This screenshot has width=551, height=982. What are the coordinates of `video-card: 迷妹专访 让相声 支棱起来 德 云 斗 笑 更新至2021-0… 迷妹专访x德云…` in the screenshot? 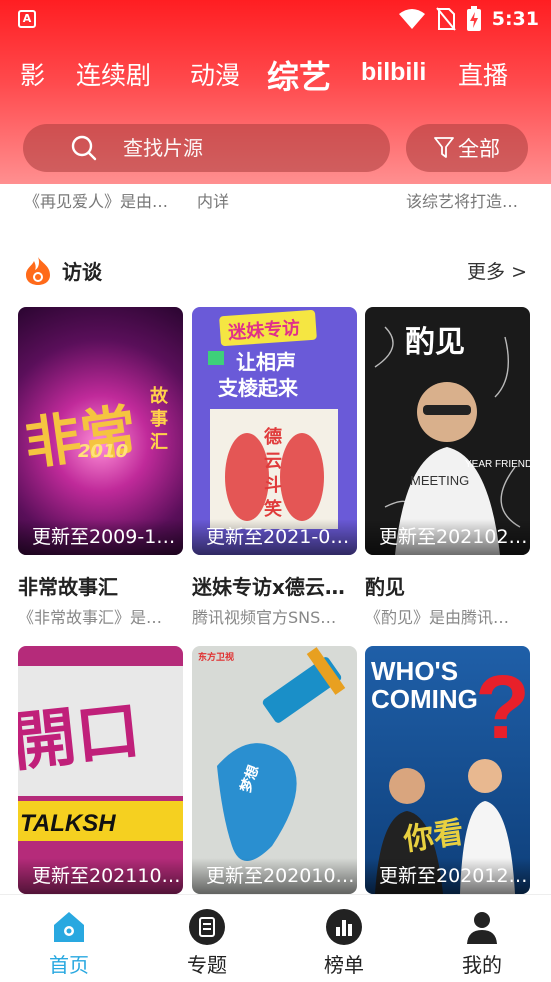 It's located at (274, 467).